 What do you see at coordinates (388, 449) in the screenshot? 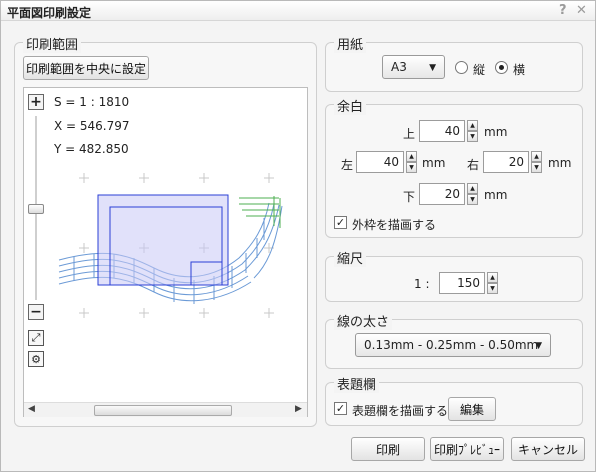
I see `print-button: 印刷` at bounding box center [388, 449].